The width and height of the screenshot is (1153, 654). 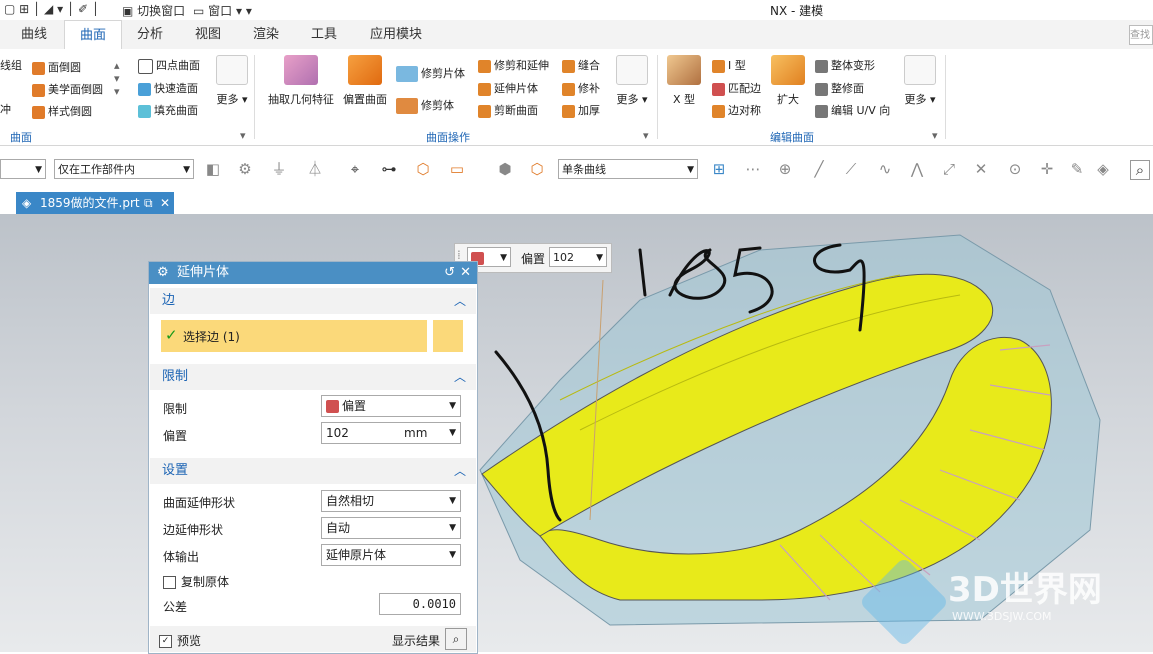 What do you see at coordinates (447, 336) in the screenshot?
I see `edge-select-icon` at bounding box center [447, 336].